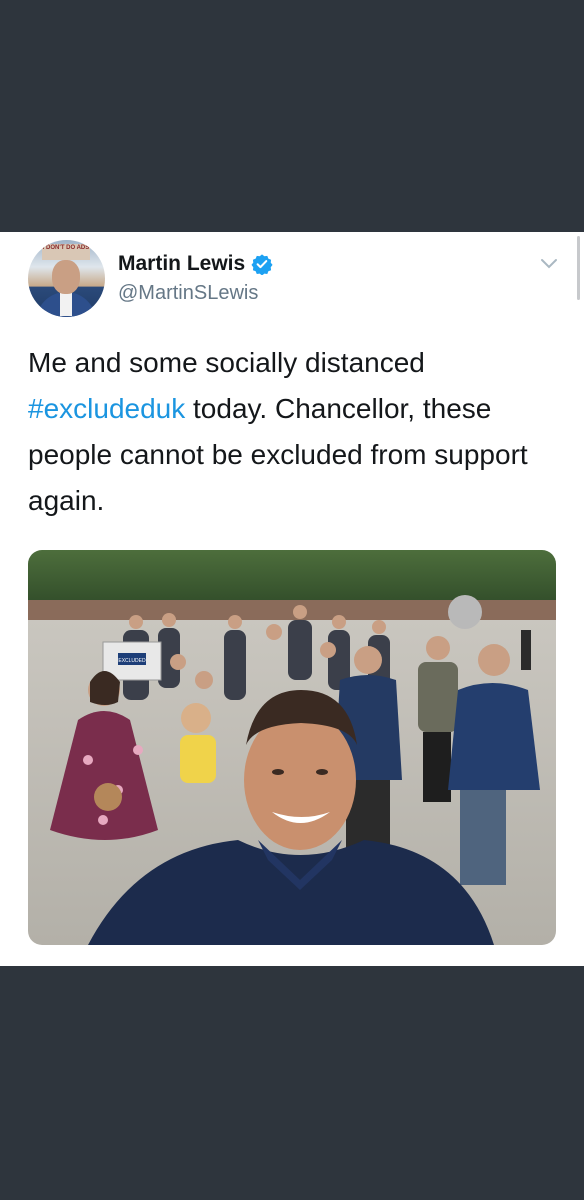  What do you see at coordinates (181, 264) in the screenshot?
I see `author-display-name: Martin Lewis` at bounding box center [181, 264].